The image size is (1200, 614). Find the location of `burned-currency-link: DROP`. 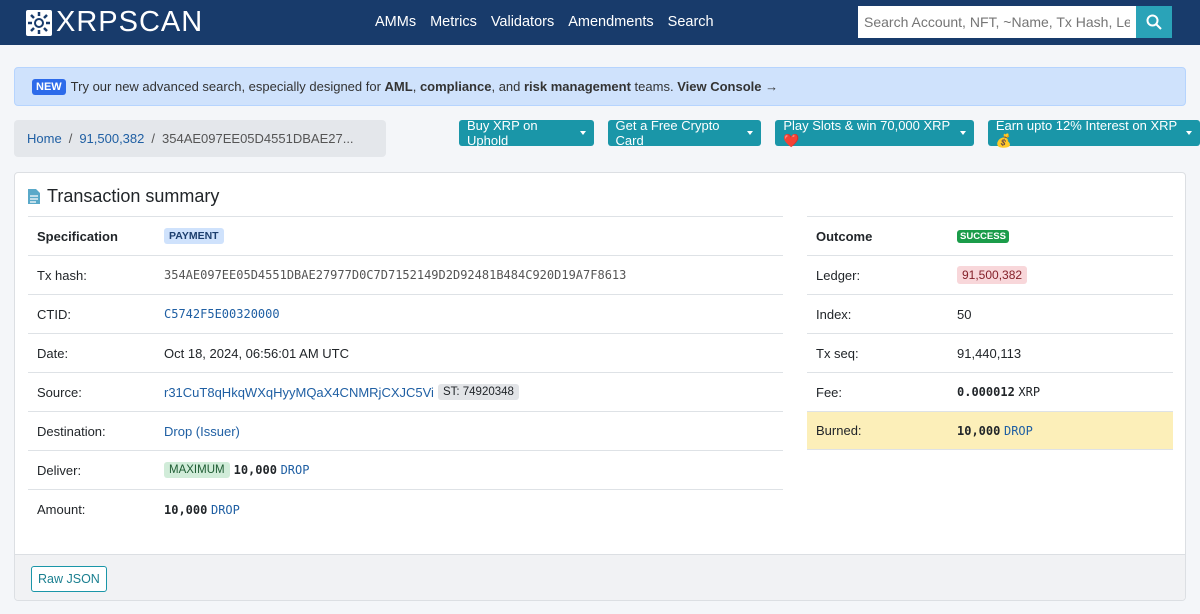

burned-currency-link: DROP is located at coordinates (1018, 431).